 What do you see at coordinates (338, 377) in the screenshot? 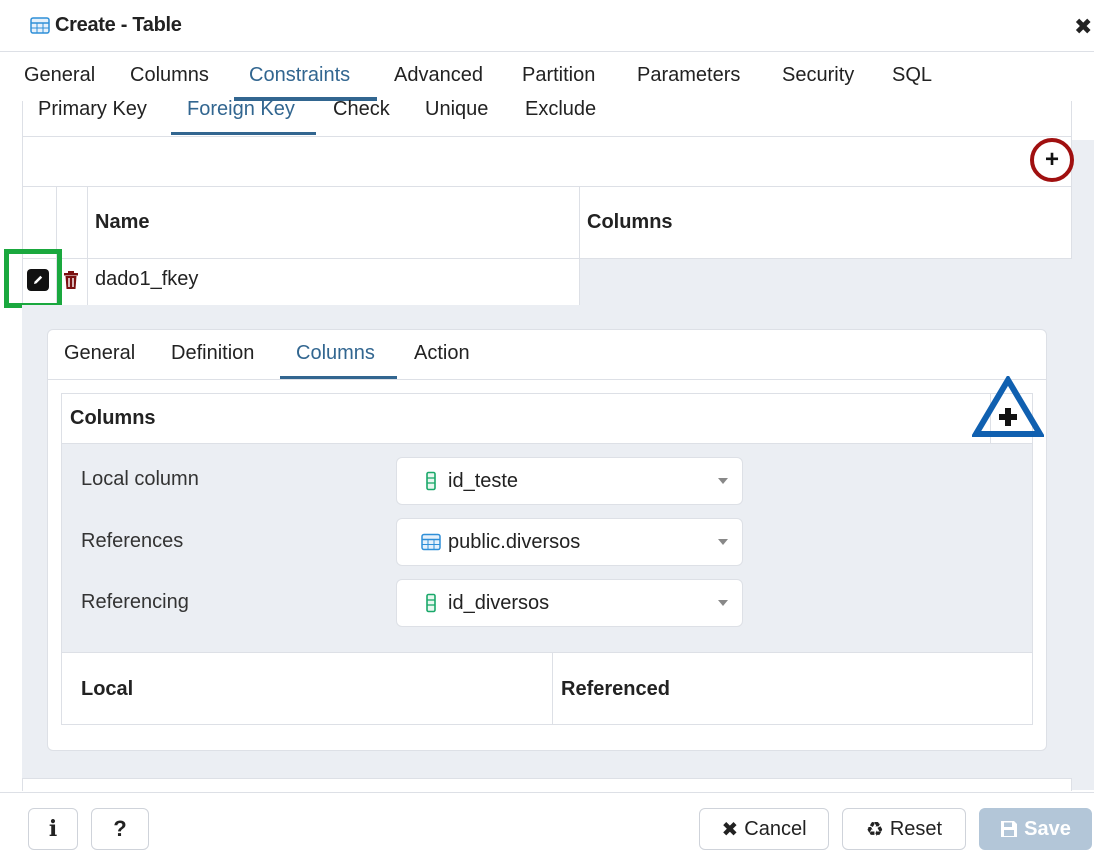
I see `active-fk-tab-indicator` at bounding box center [338, 377].